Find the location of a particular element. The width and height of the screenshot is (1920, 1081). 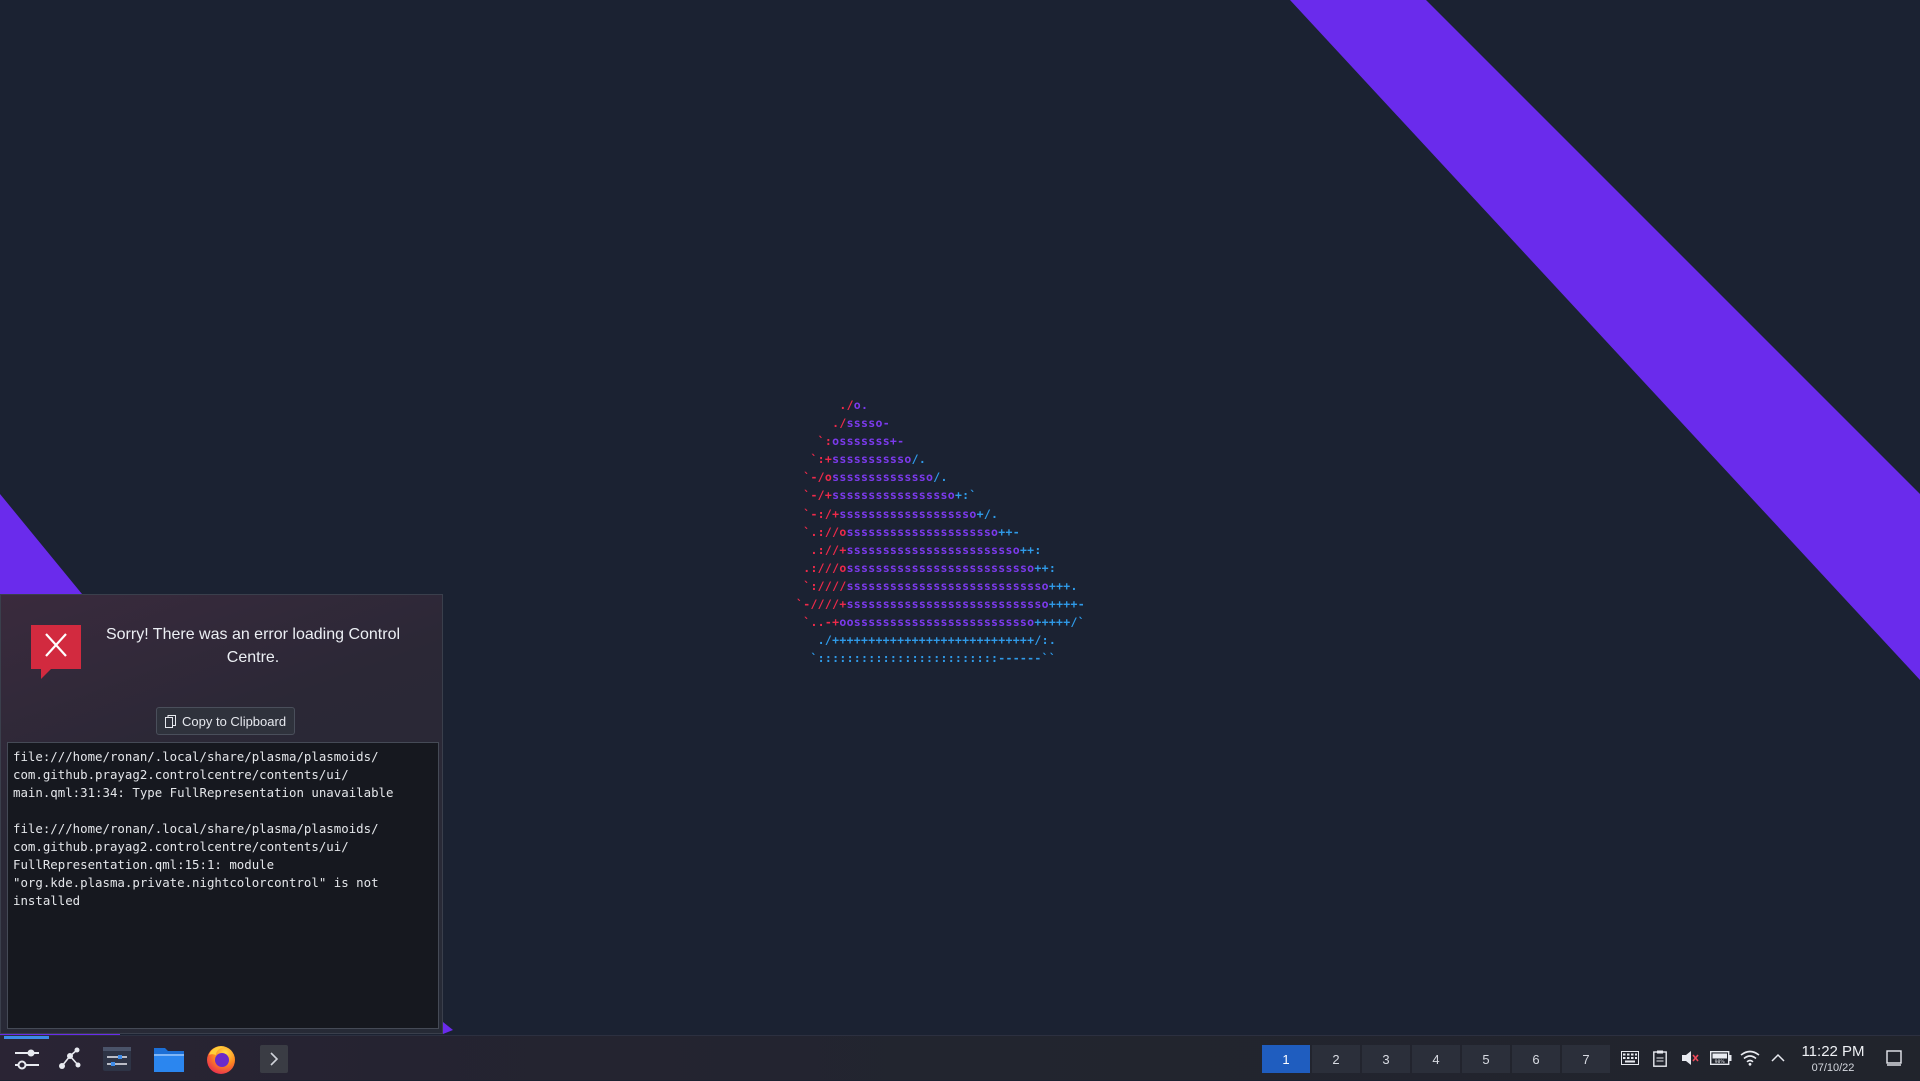

taskbar: 1 2 3 4 5 6 7 98% 11:22 PM 07/10/22 is located at coordinates (960, 1057).